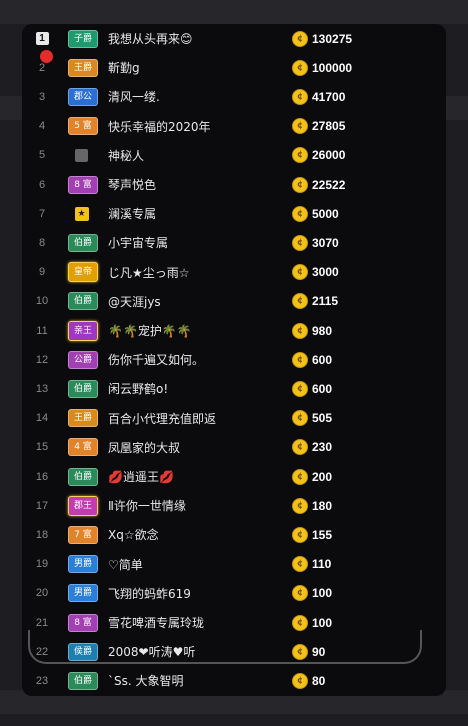 The height and width of the screenshot is (726, 468). What do you see at coordinates (82, 593) in the screenshot?
I see `noble-rank-badge: 男爵` at bounding box center [82, 593].